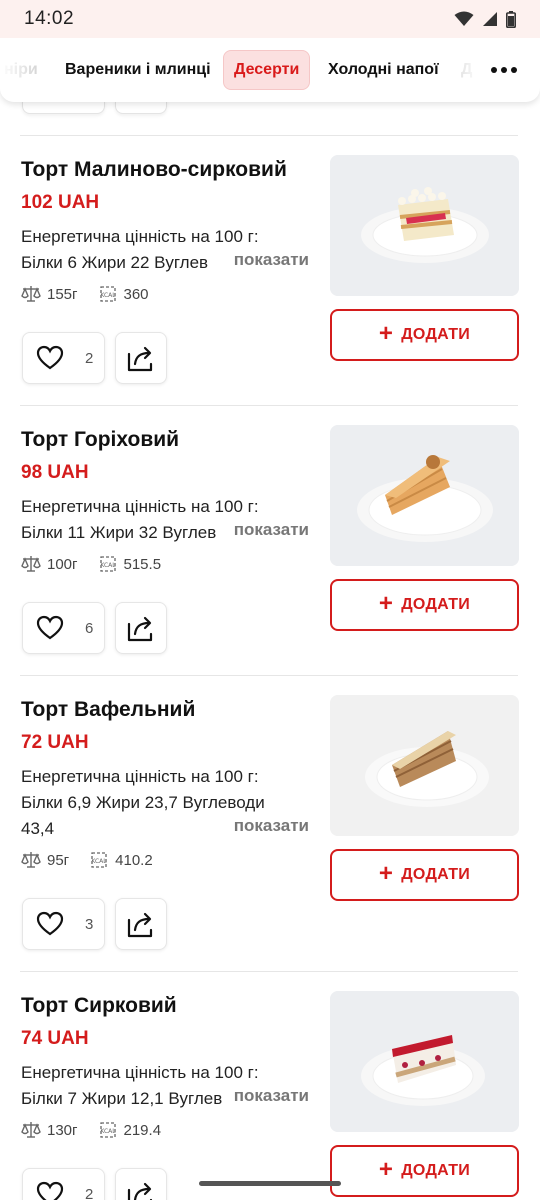 The height and width of the screenshot is (1200, 540). I want to click on like-button: 6, so click(63, 628).